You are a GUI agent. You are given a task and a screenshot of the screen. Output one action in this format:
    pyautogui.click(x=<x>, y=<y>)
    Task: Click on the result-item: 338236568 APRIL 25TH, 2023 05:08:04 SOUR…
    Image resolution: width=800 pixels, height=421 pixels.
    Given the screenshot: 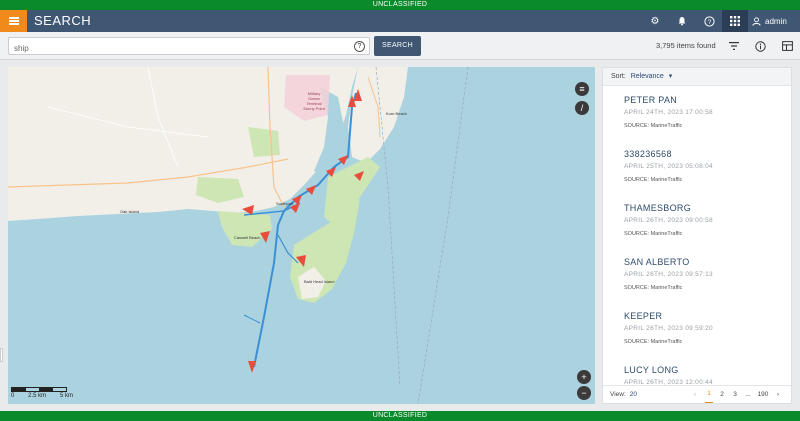 What is the action you would take?
    pyautogui.click(x=697, y=167)
    